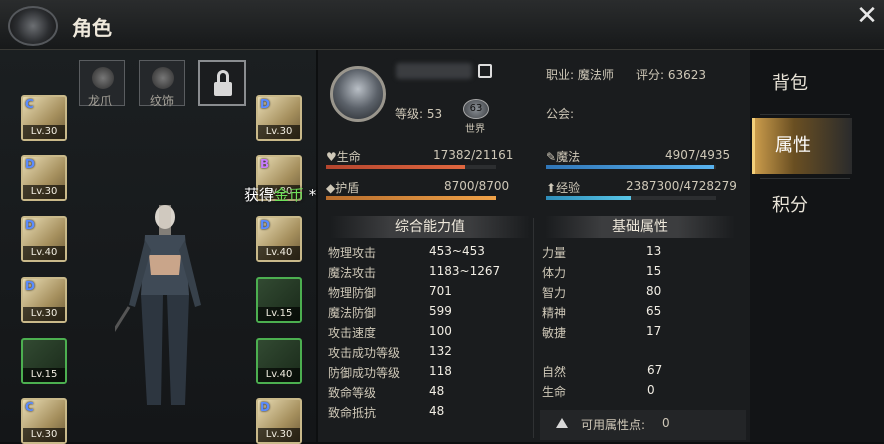  I want to click on shield-label: ◆护盾, so click(343, 188).